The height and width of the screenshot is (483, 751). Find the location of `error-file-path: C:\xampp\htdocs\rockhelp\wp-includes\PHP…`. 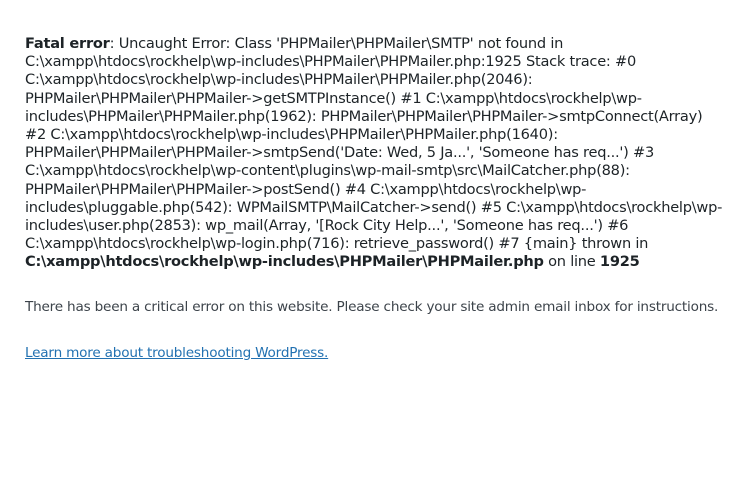

error-file-path: C:\xampp\htdocs\rockhelp\wp-includes\PHP… is located at coordinates (284, 262).